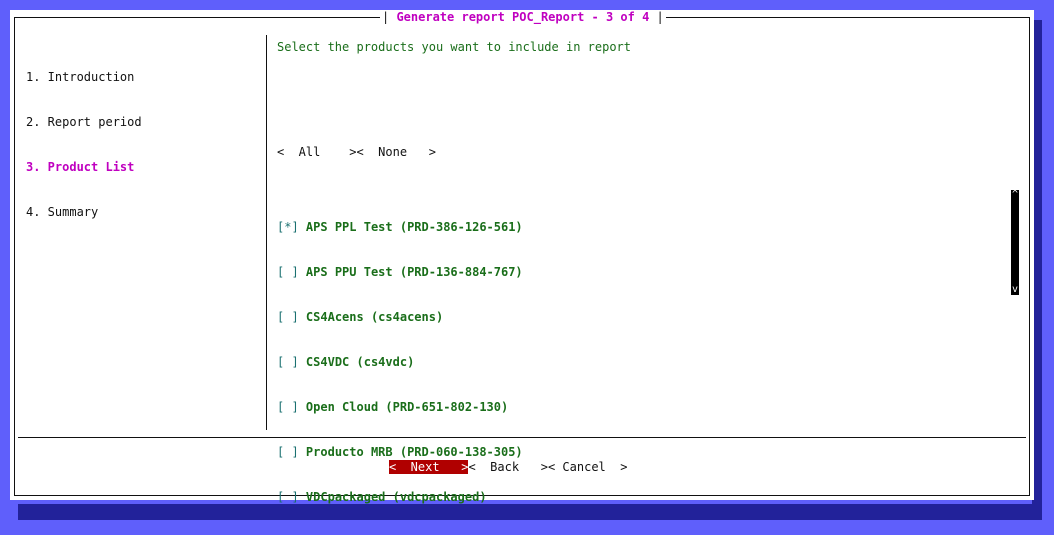  Describe the element at coordinates (360, 362) in the screenshot. I see `product-label: CS4VDC (cs4vdc)` at that location.